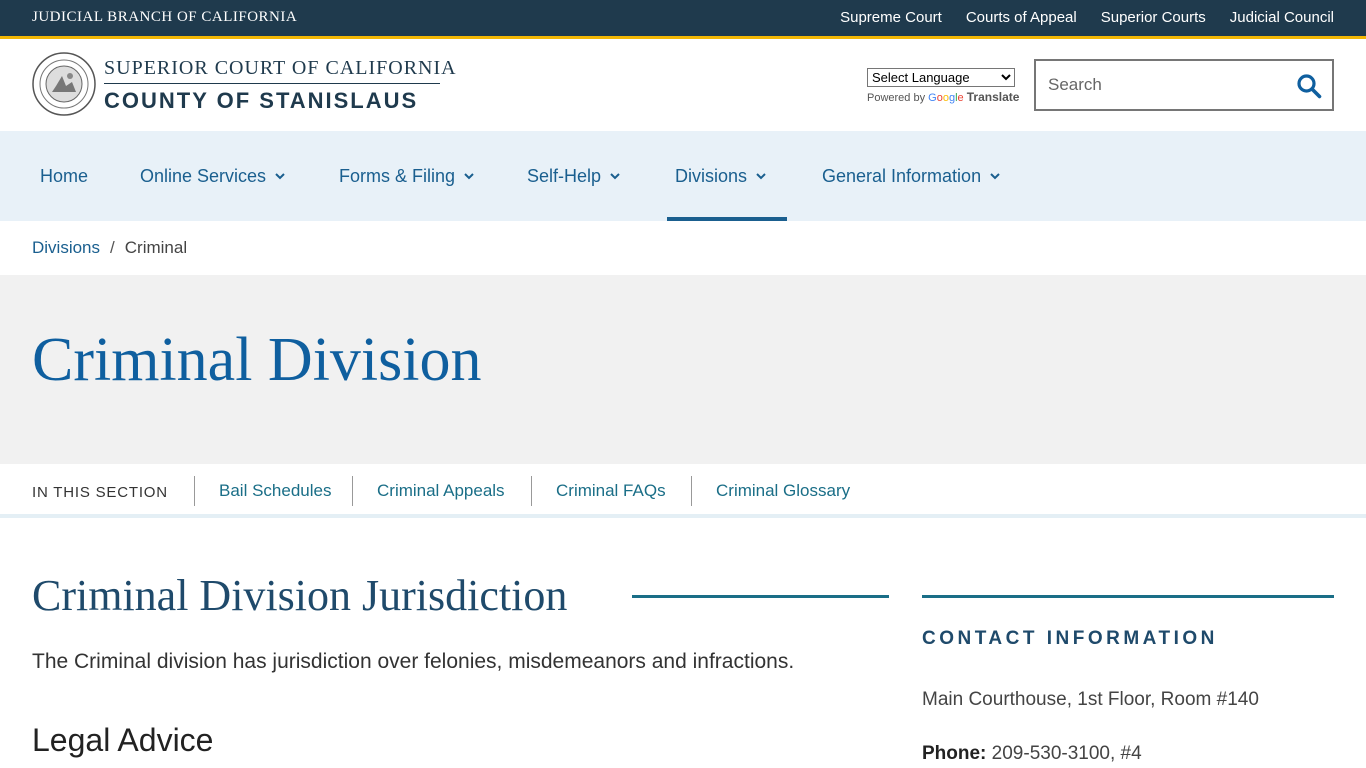 This screenshot has height=768, width=1366. Describe the element at coordinates (397, 175) in the screenshot. I see `nav-item-label: Forms & Filing` at that location.